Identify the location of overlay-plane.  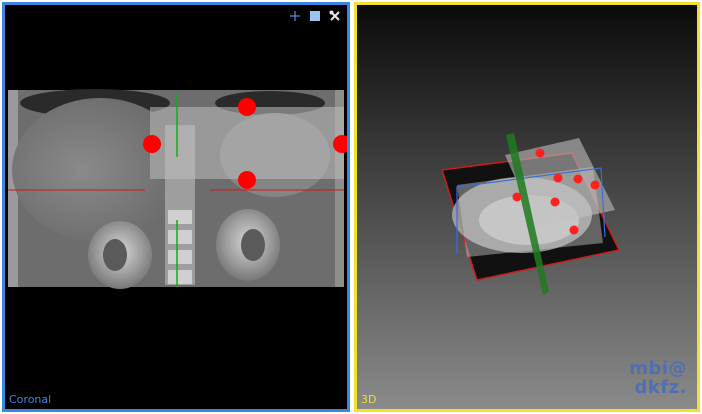
(247, 143).